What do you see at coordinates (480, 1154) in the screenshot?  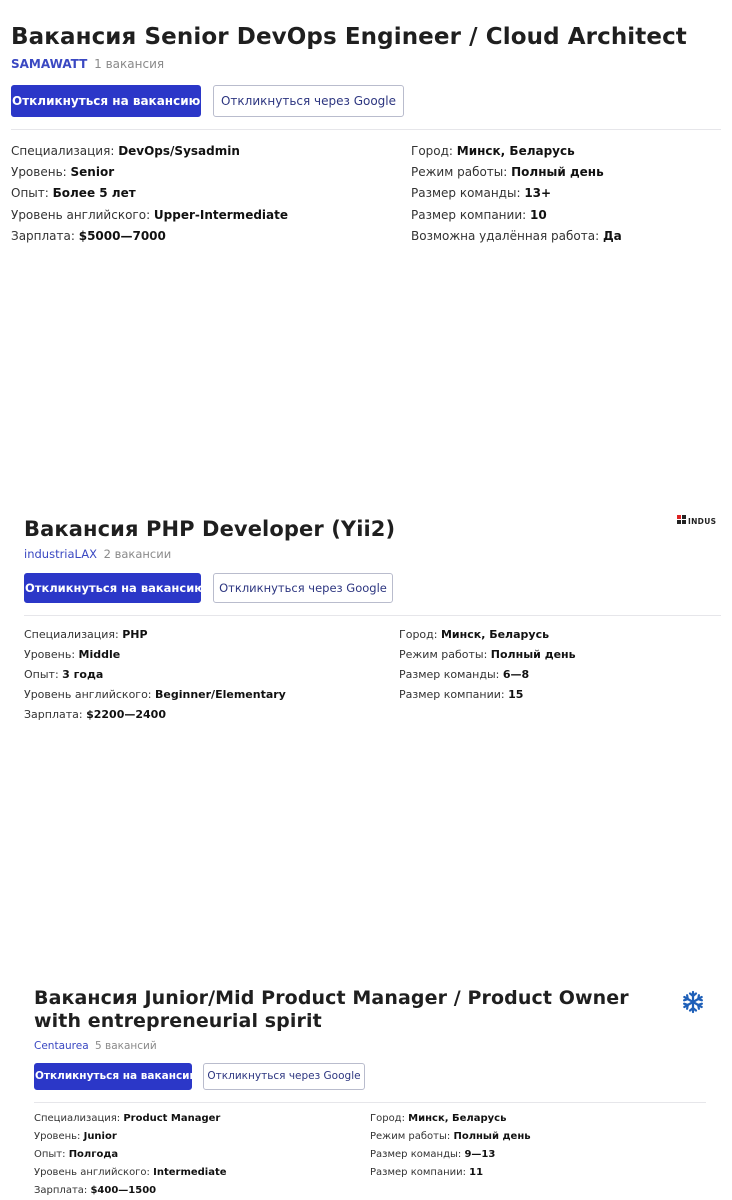 I see `detail-value: 9—13` at bounding box center [480, 1154].